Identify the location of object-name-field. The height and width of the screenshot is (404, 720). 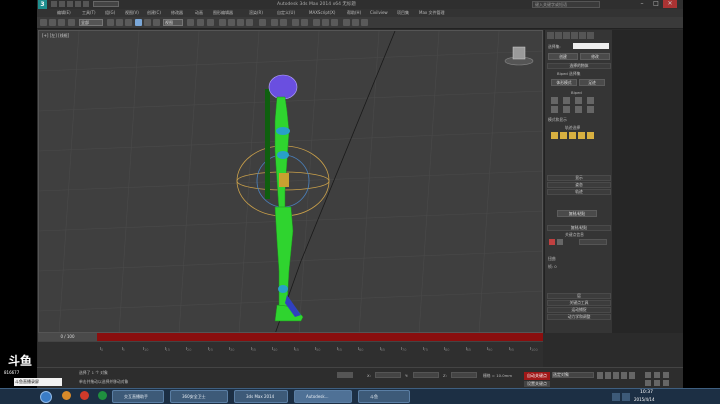
(591, 46).